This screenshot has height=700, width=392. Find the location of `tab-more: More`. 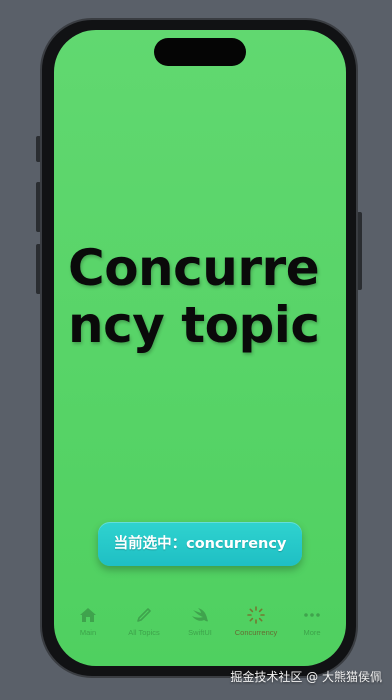

tab-more: More is located at coordinates (312, 621).